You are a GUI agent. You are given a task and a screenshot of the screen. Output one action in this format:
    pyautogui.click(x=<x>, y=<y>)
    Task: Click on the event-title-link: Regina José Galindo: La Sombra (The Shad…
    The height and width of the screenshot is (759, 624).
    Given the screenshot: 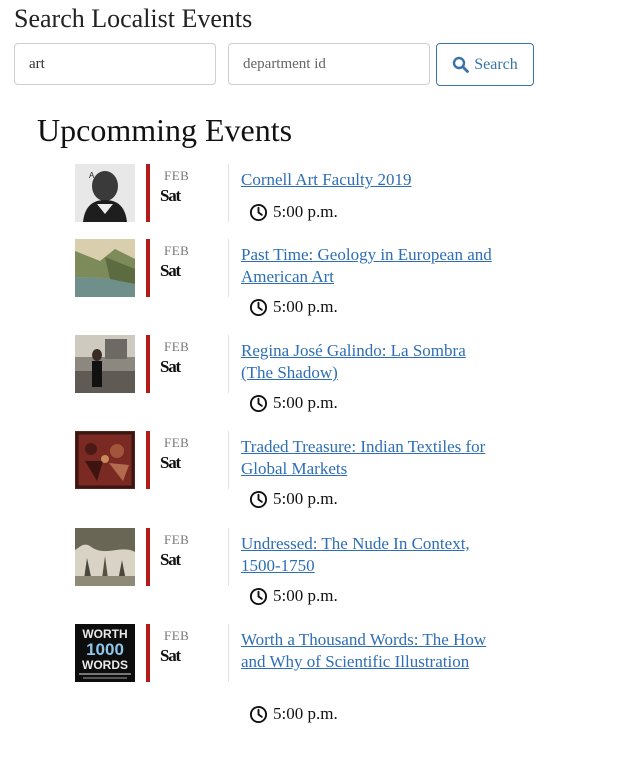 What is the action you would take?
    pyautogui.click(x=370, y=362)
    